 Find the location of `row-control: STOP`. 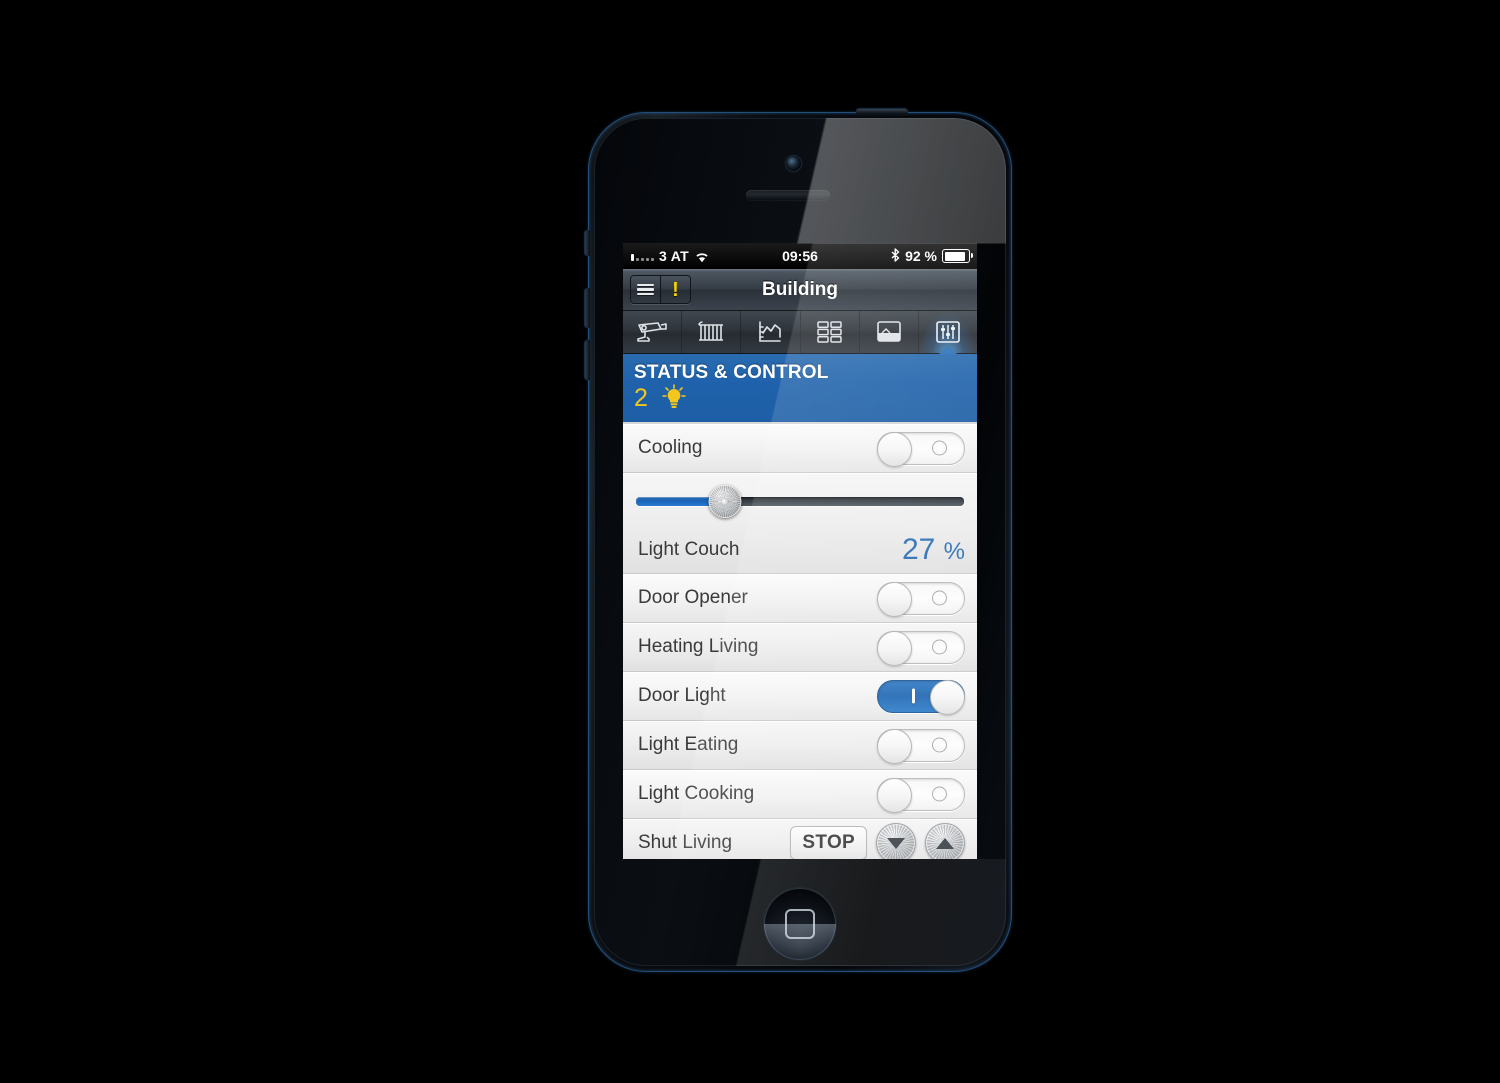

row-control: STOP is located at coordinates (883, 841).